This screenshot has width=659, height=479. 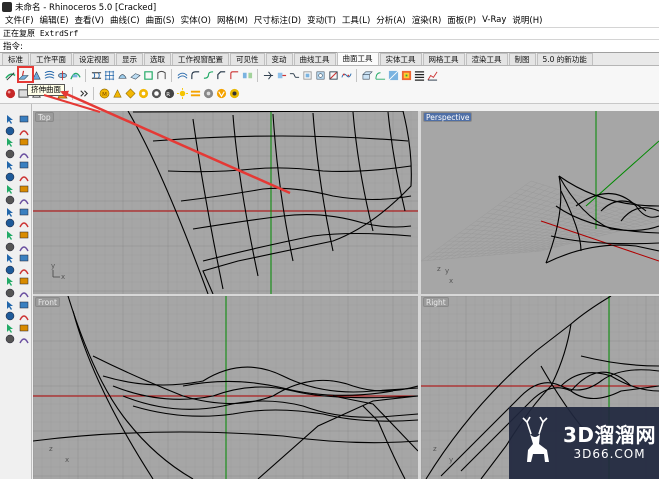 What do you see at coordinates (23, 200) in the screenshot?
I see `sphere-icon` at bounding box center [23, 200].